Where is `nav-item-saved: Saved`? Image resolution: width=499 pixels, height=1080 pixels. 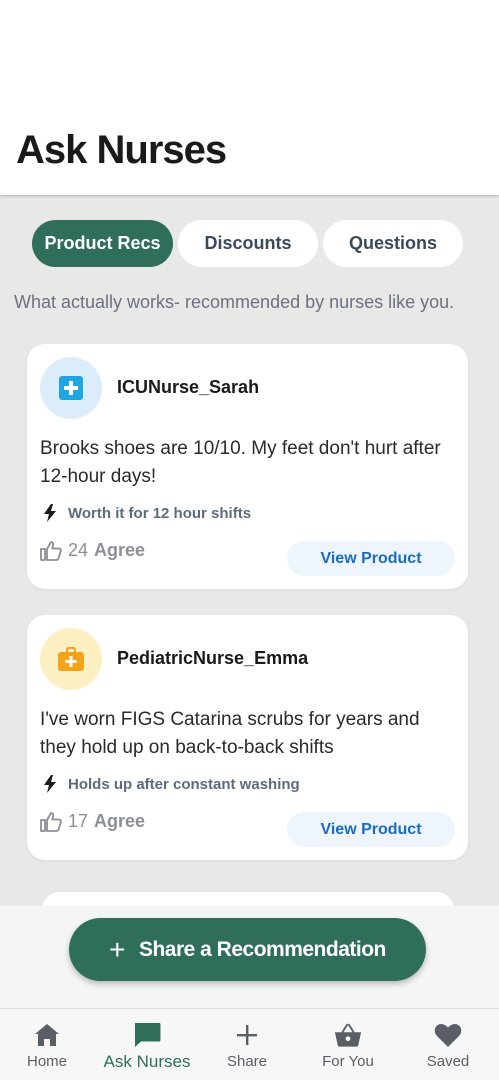
nav-item-saved: Saved is located at coordinates (448, 1044).